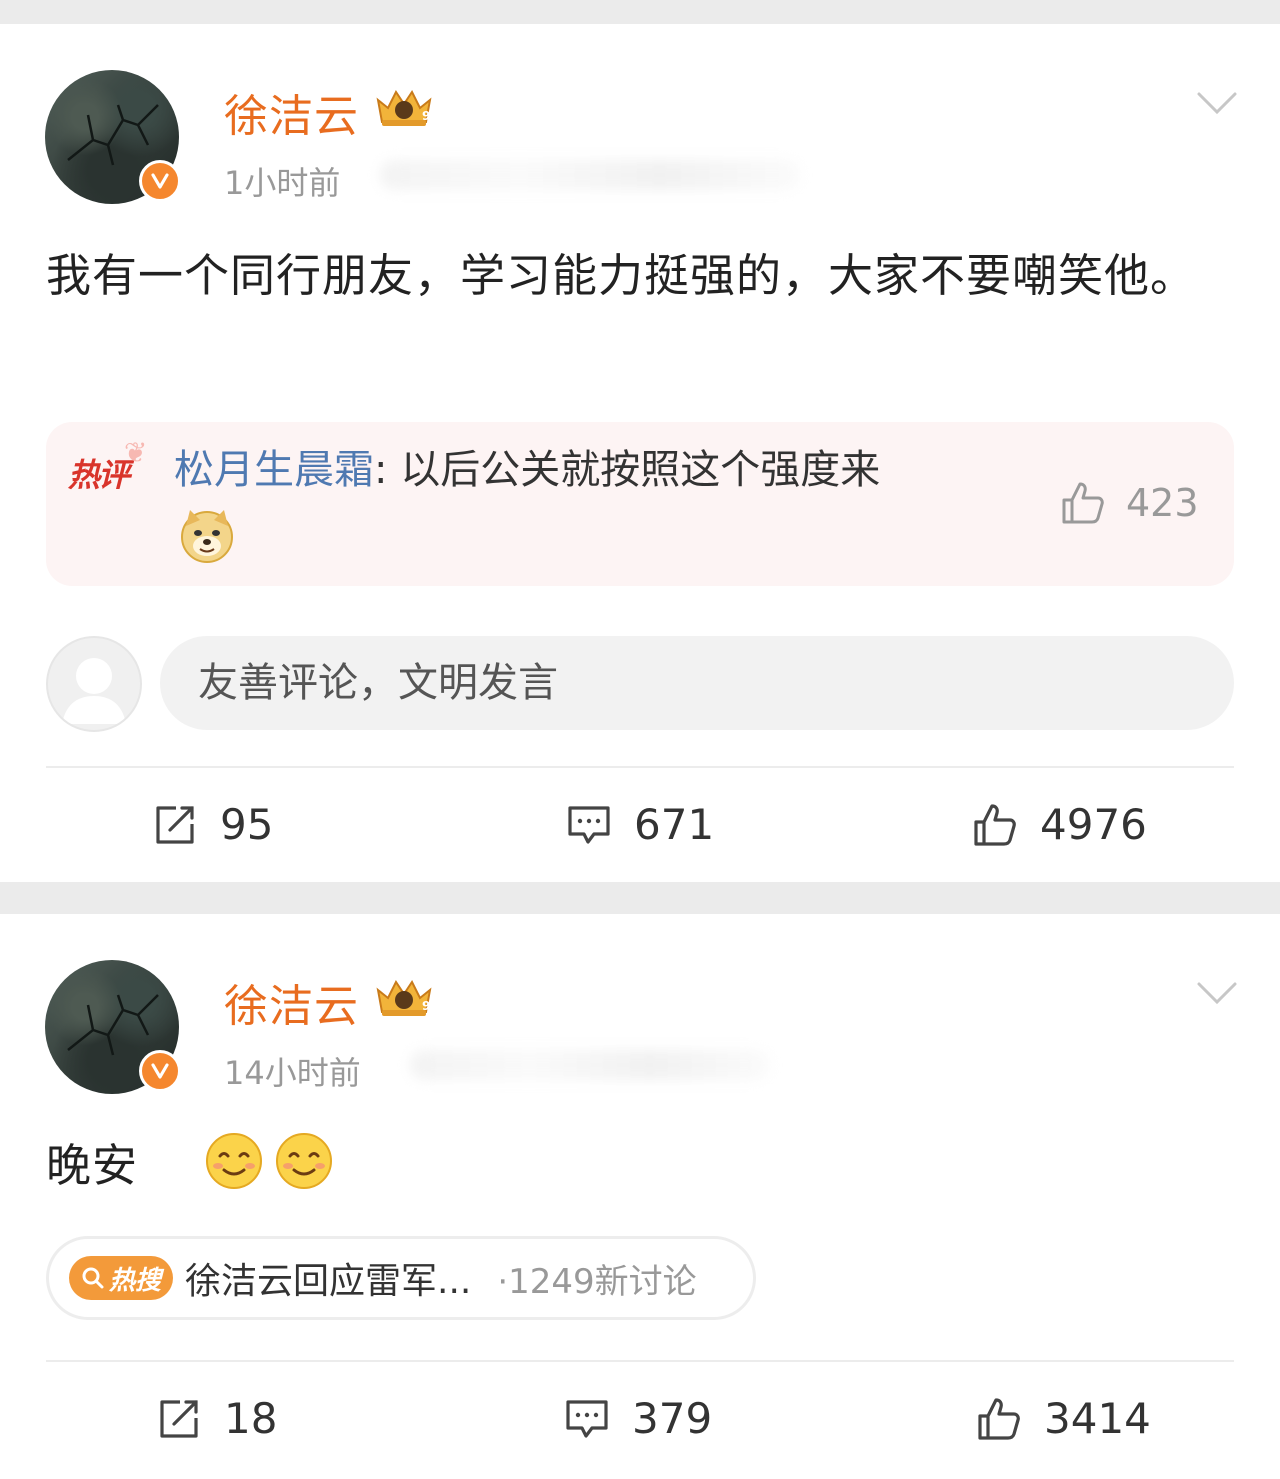  Describe the element at coordinates (212, 824) in the screenshot. I see `repost-button: 95` at that location.